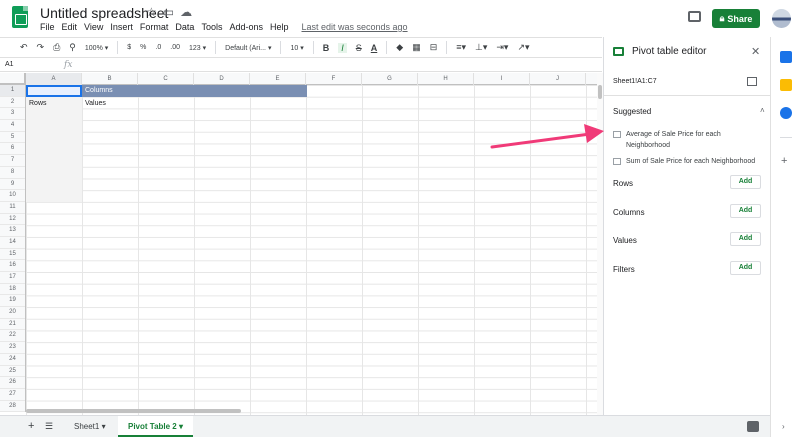 The height and width of the screenshot is (437, 800). I want to click on row-header: 20, so click(12, 313).